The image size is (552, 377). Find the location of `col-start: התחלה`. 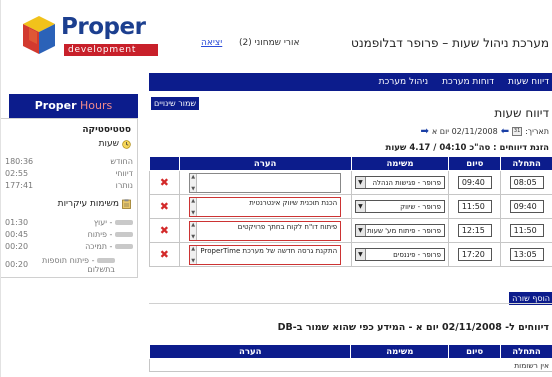

col-start: התחלה is located at coordinates (526, 163).